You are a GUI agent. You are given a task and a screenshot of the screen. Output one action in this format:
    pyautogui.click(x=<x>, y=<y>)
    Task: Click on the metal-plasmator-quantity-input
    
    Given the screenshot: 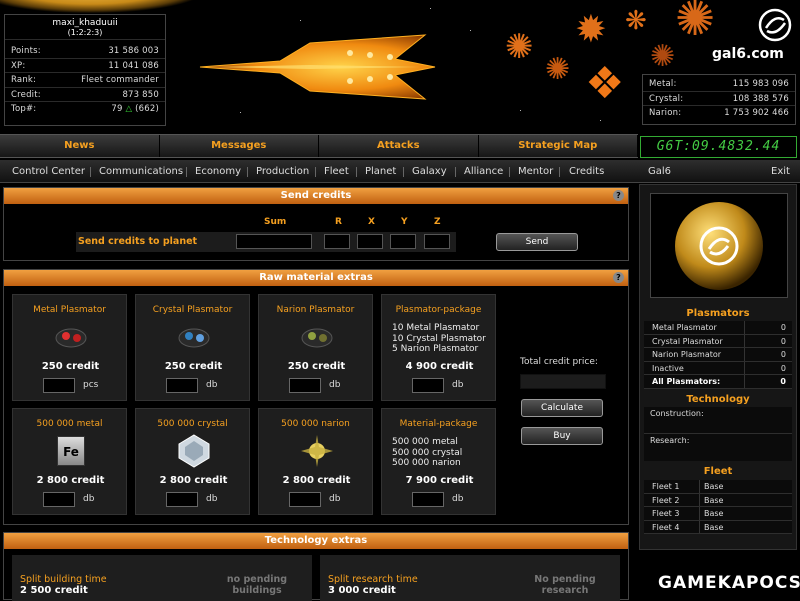 What is the action you would take?
    pyautogui.click(x=59, y=385)
    